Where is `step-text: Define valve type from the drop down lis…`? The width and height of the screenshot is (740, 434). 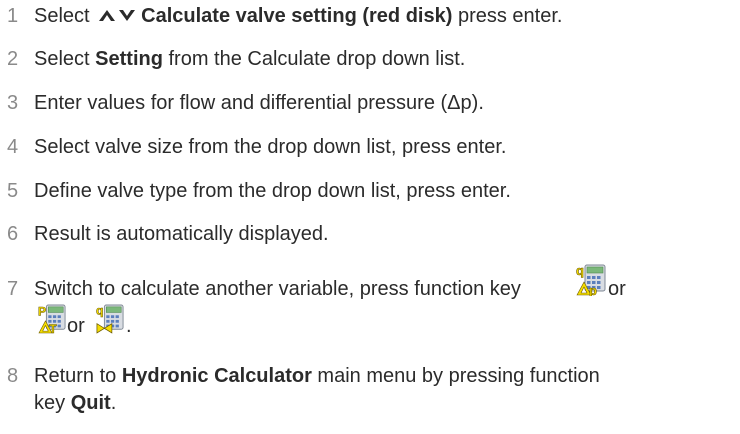 step-text: Define valve type from the drop down lis… is located at coordinates (272, 191).